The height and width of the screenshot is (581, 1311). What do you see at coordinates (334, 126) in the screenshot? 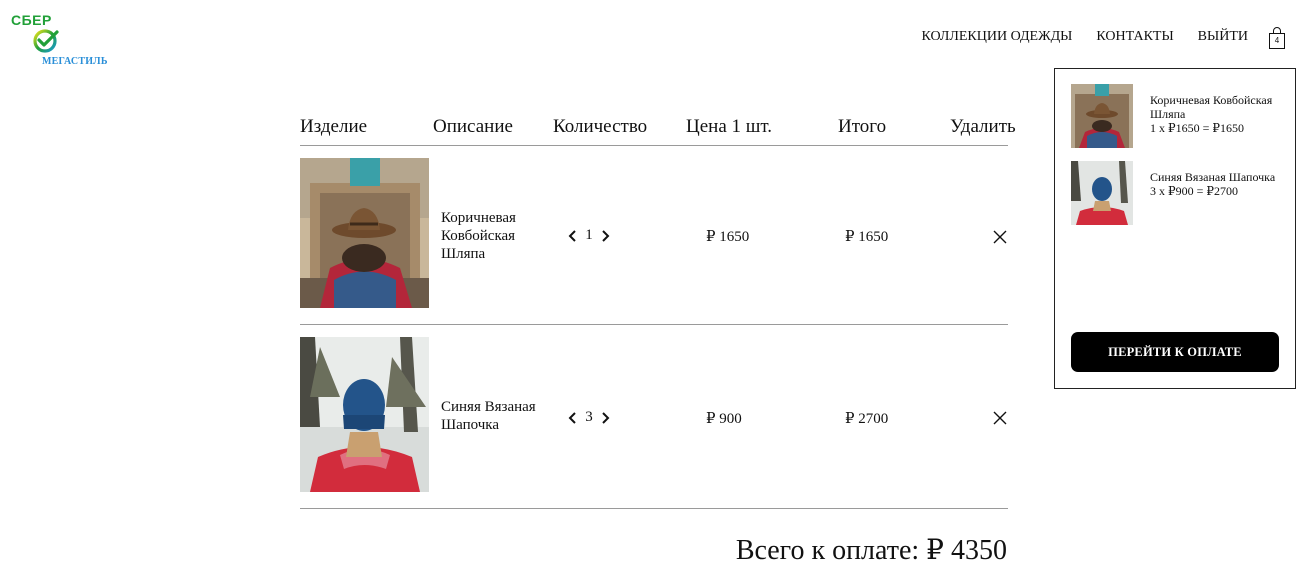
I see `col-header-item: Изделие` at bounding box center [334, 126].